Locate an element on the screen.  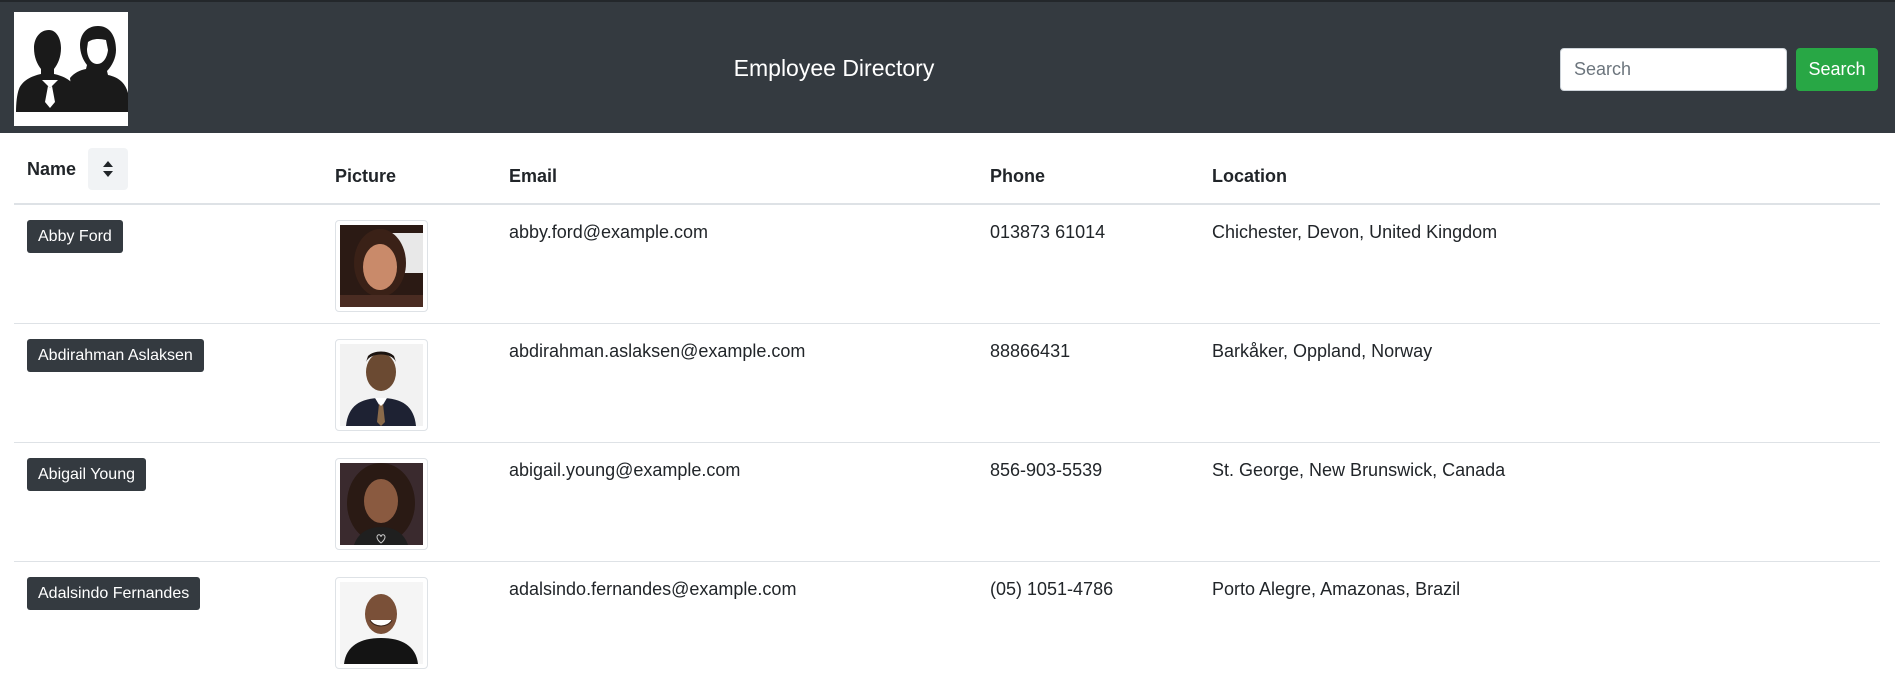
column-header-name: Name is located at coordinates (168, 169).